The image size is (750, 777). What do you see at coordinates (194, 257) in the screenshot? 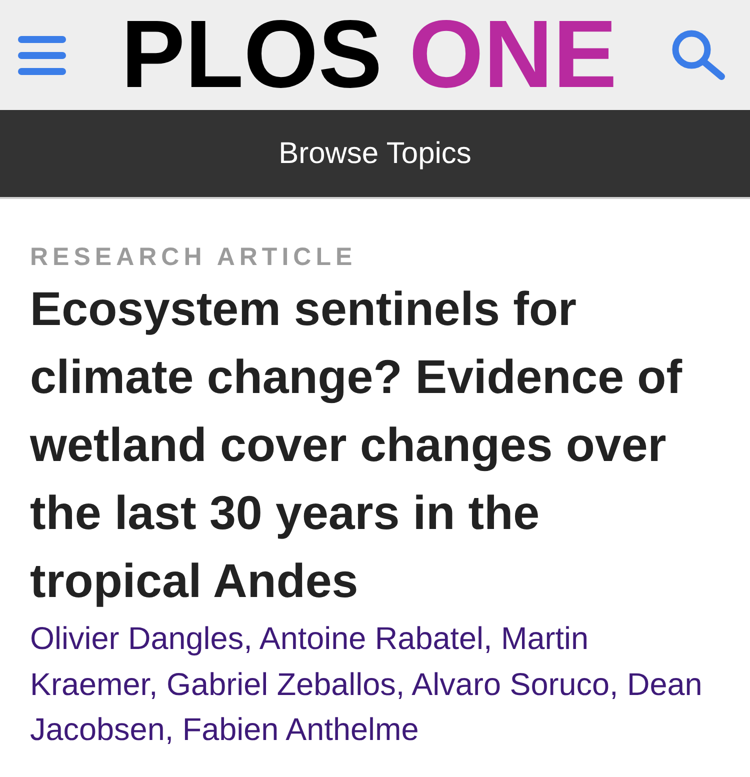
I see `article-type-label: RESEARCH ARTICLE` at bounding box center [194, 257].